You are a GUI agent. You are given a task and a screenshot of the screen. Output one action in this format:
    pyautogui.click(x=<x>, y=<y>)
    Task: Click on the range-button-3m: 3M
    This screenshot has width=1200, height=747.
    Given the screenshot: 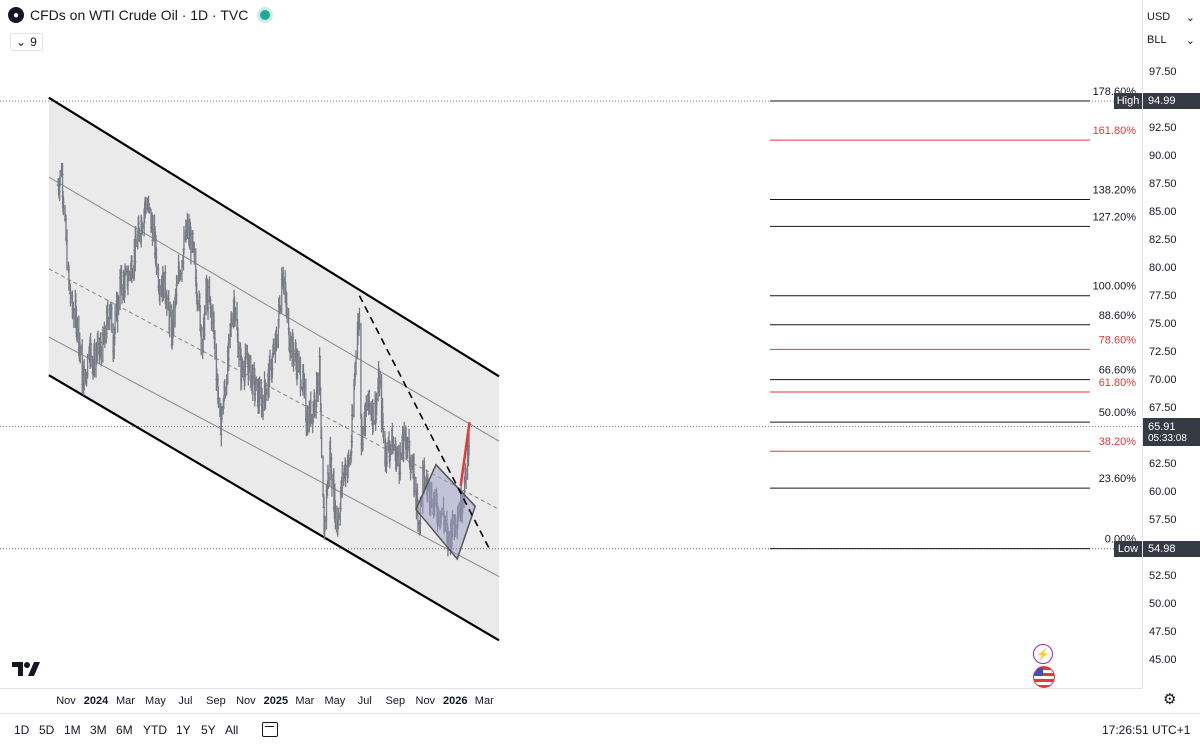 What is the action you would take?
    pyautogui.click(x=98, y=730)
    